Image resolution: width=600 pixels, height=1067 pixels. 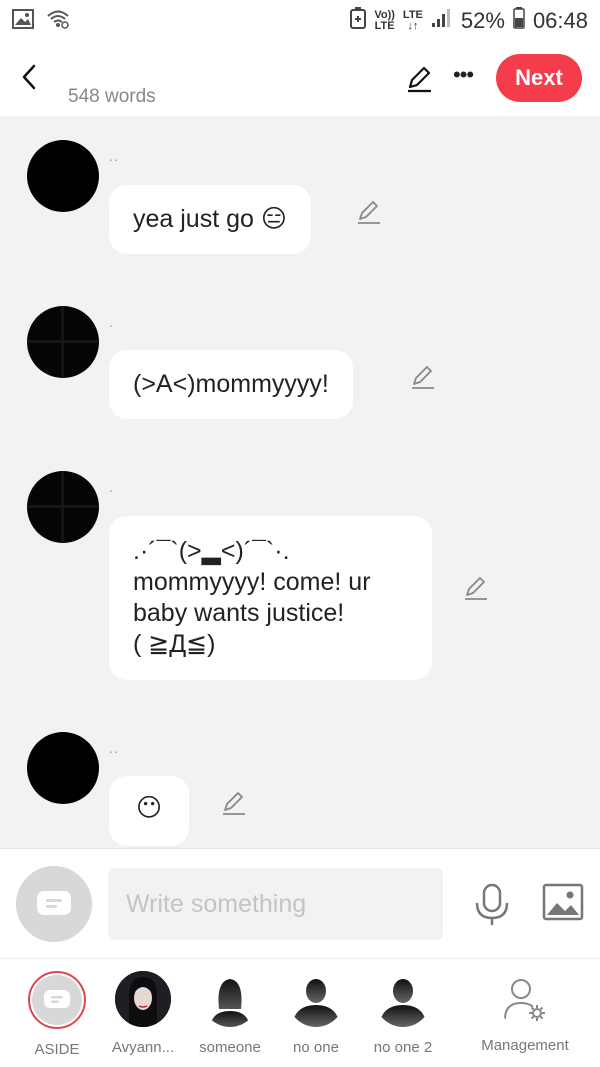 I want to click on next-button: Next, so click(x=539, y=78).